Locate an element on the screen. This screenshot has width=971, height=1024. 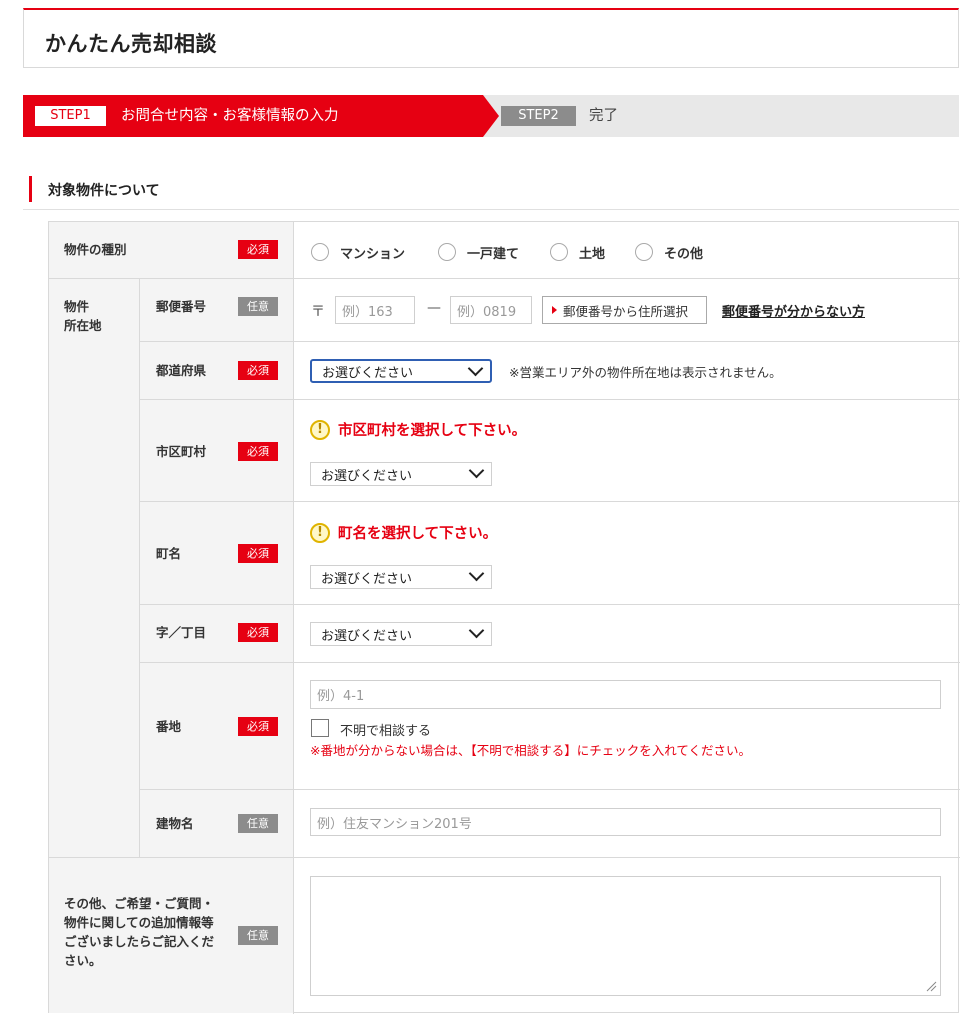
prefecture-note: ※営業エリア外の物件所在地は表示されません。 is located at coordinates (645, 372).